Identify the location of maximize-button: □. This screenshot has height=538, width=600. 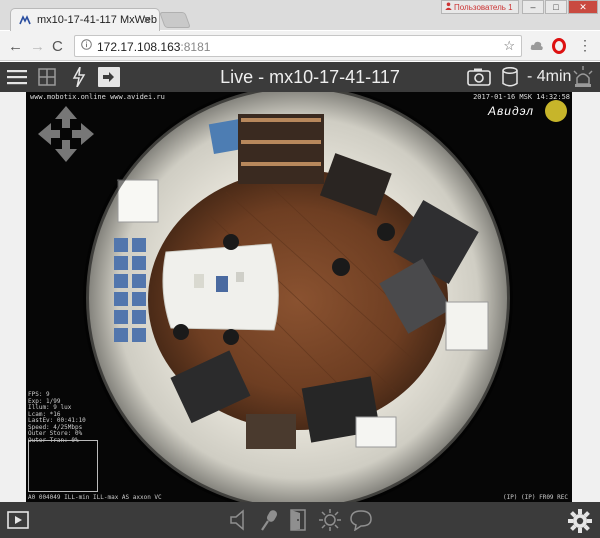
(556, 7).